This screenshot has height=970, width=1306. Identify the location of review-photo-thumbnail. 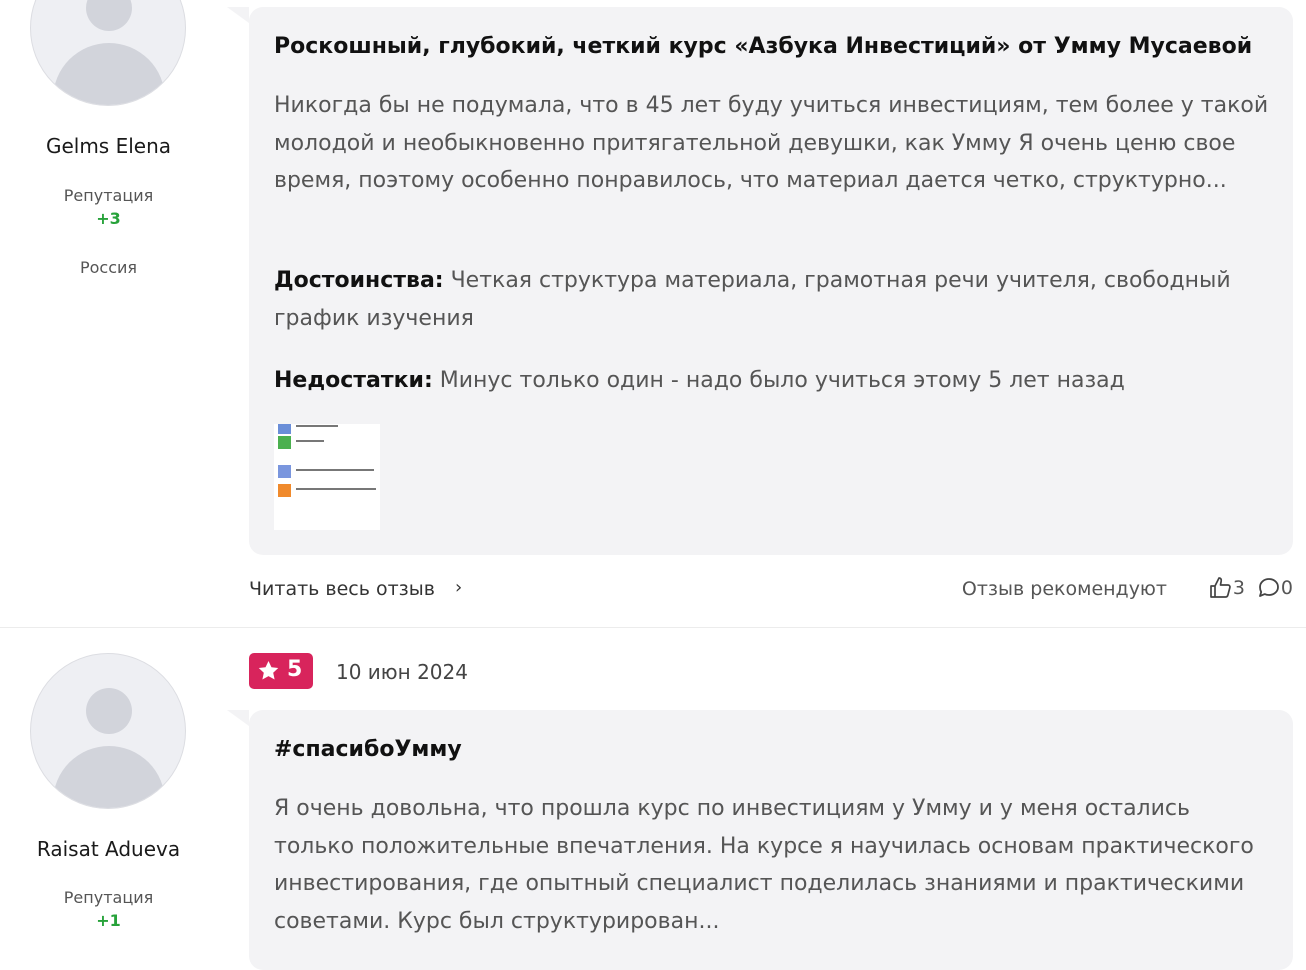
(327, 477).